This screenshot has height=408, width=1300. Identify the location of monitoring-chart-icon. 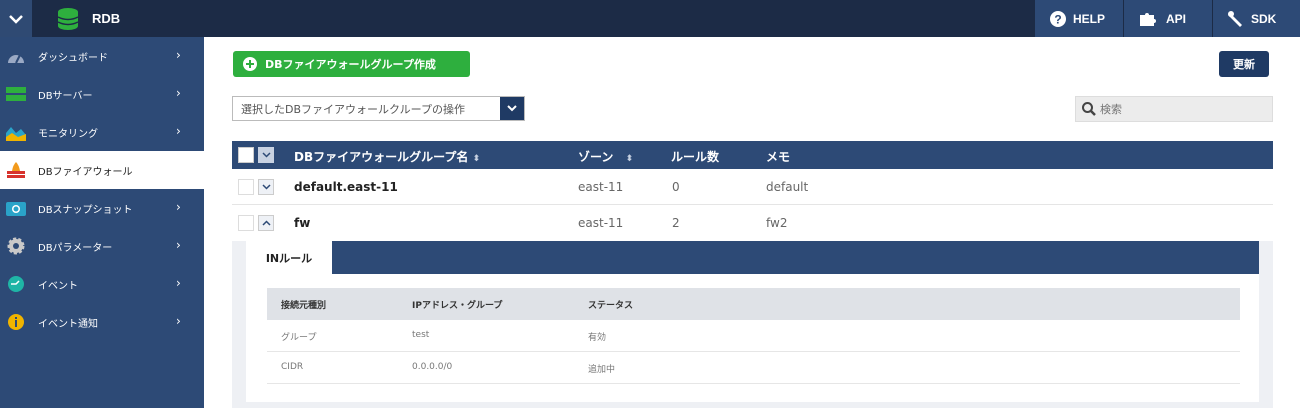
(16, 134).